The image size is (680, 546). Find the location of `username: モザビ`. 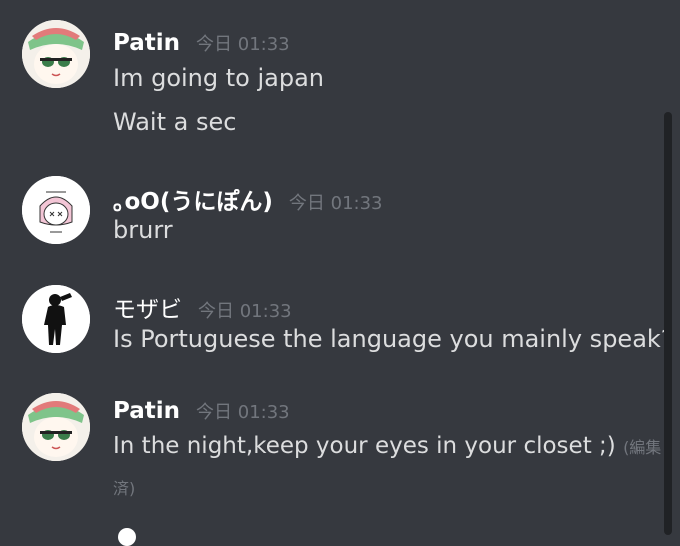

username: モザビ is located at coordinates (147, 307).